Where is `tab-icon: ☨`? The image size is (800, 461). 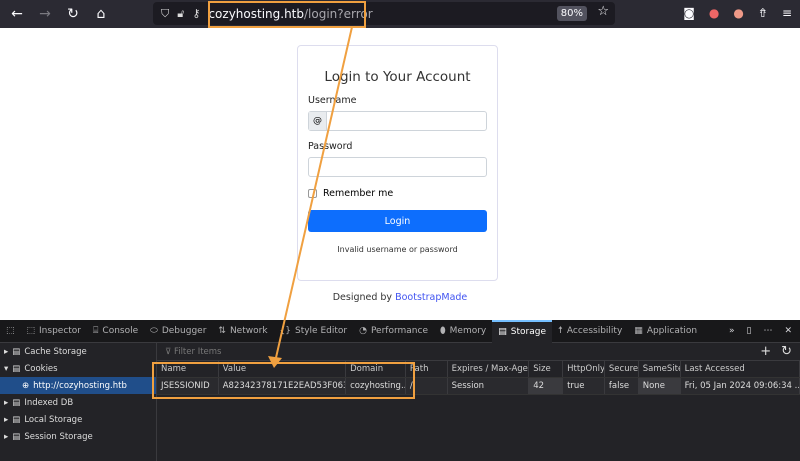
tab-icon: ☨ is located at coordinates (560, 331).